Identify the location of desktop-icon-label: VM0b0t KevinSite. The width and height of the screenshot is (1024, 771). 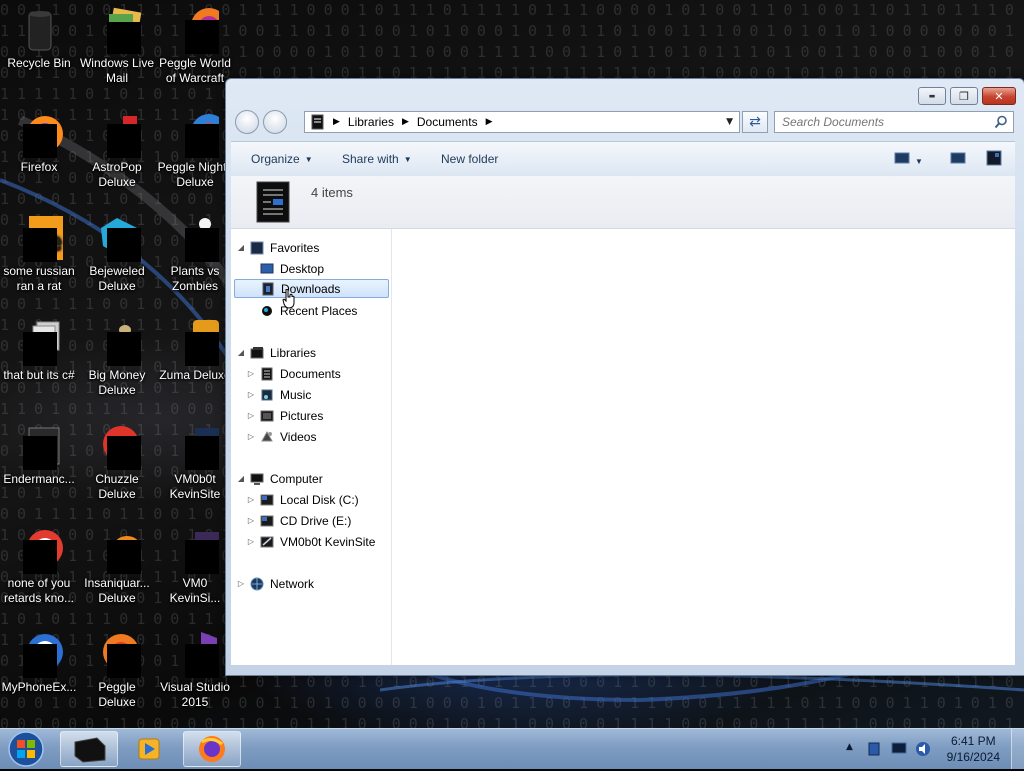
(195, 486).